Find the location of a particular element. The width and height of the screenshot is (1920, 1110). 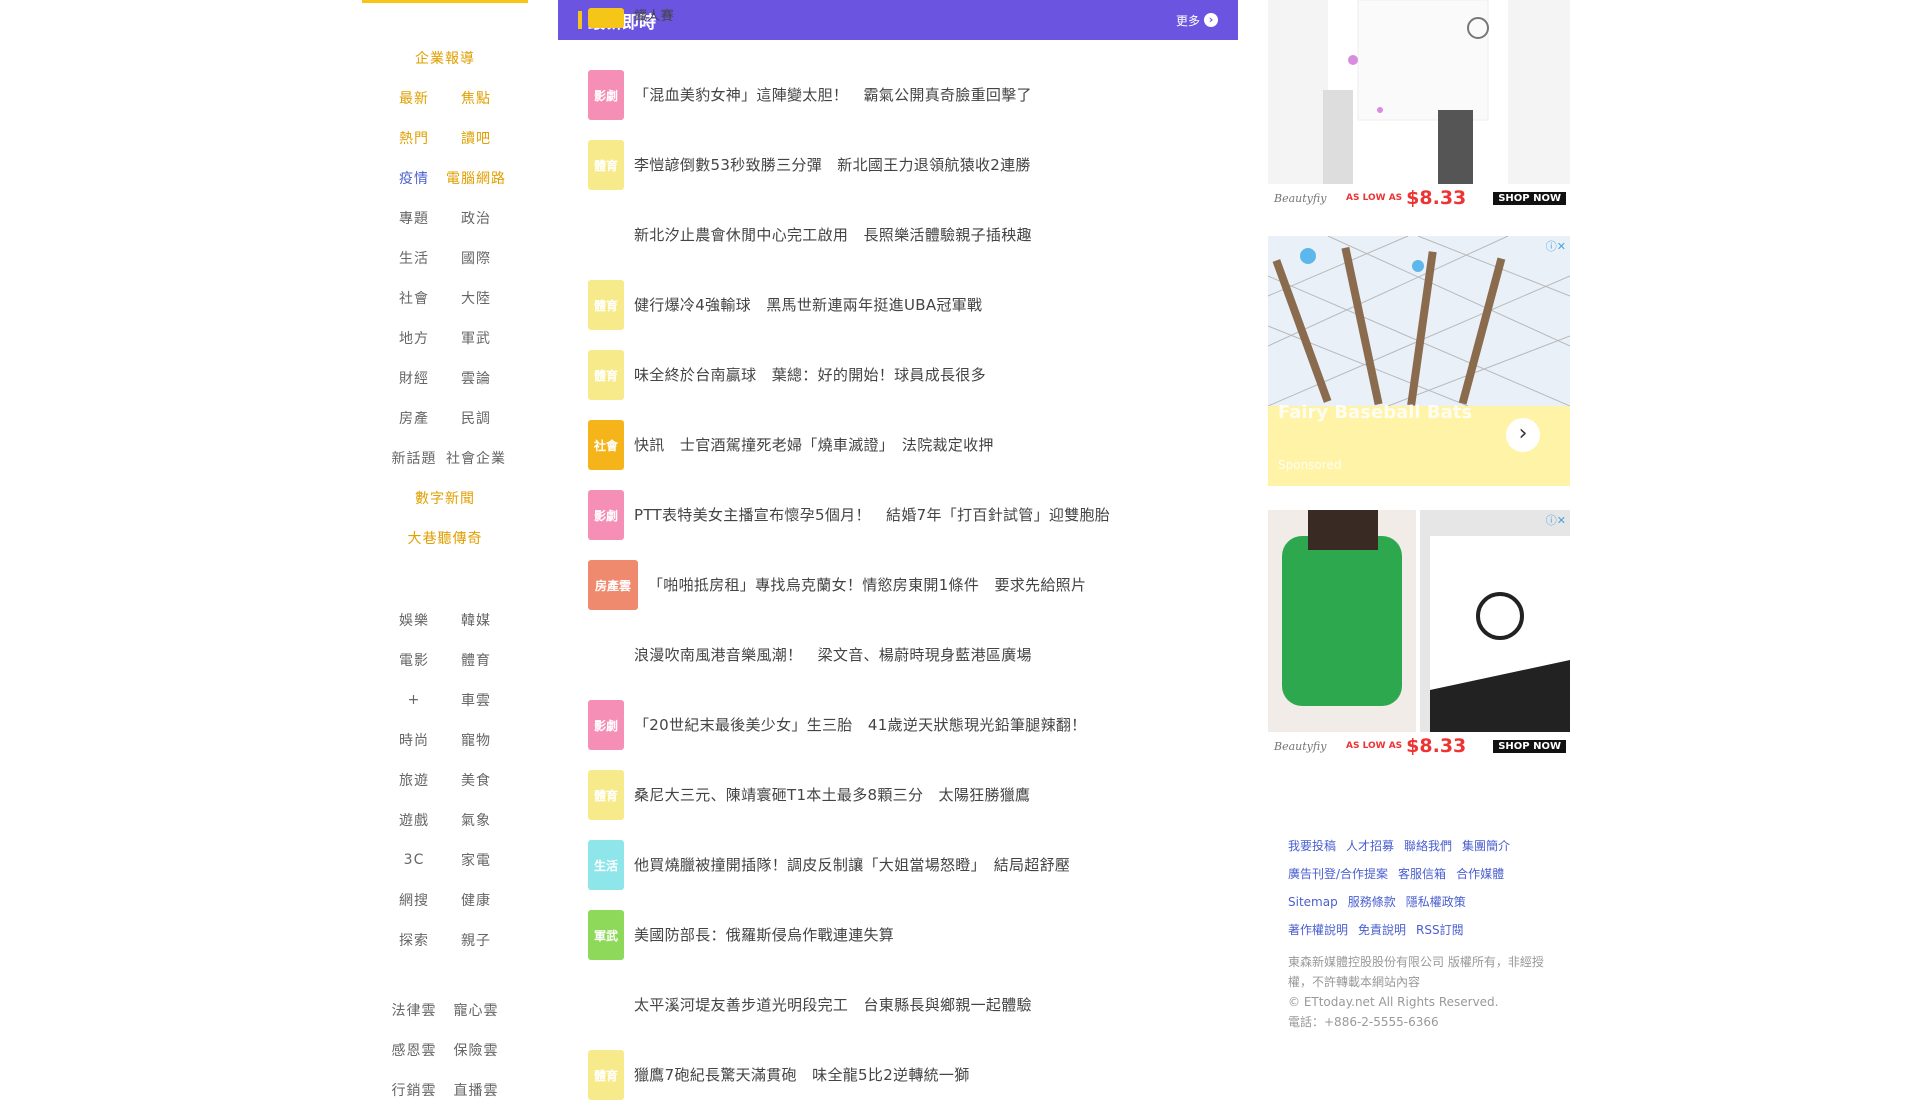

news-headline: 鐵人賽 is located at coordinates (654, 17).